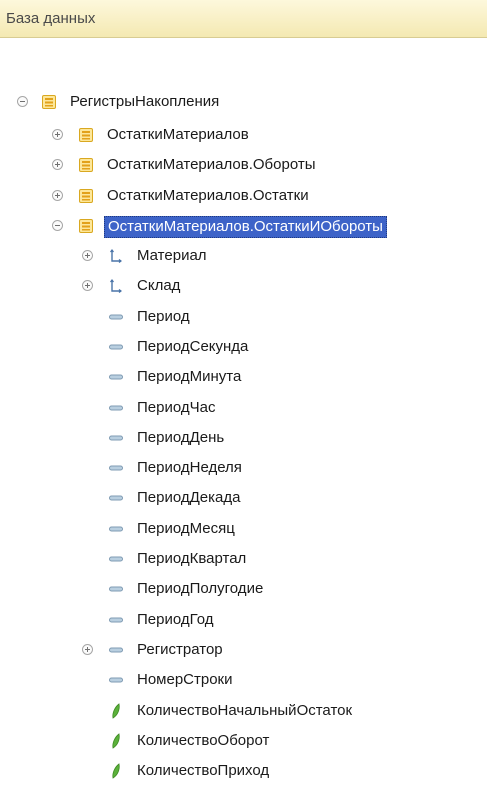 This screenshot has height=792, width=487. What do you see at coordinates (243, 102) in the screenshot?
I see `tree-item: РегистрыНакопления` at bounding box center [243, 102].